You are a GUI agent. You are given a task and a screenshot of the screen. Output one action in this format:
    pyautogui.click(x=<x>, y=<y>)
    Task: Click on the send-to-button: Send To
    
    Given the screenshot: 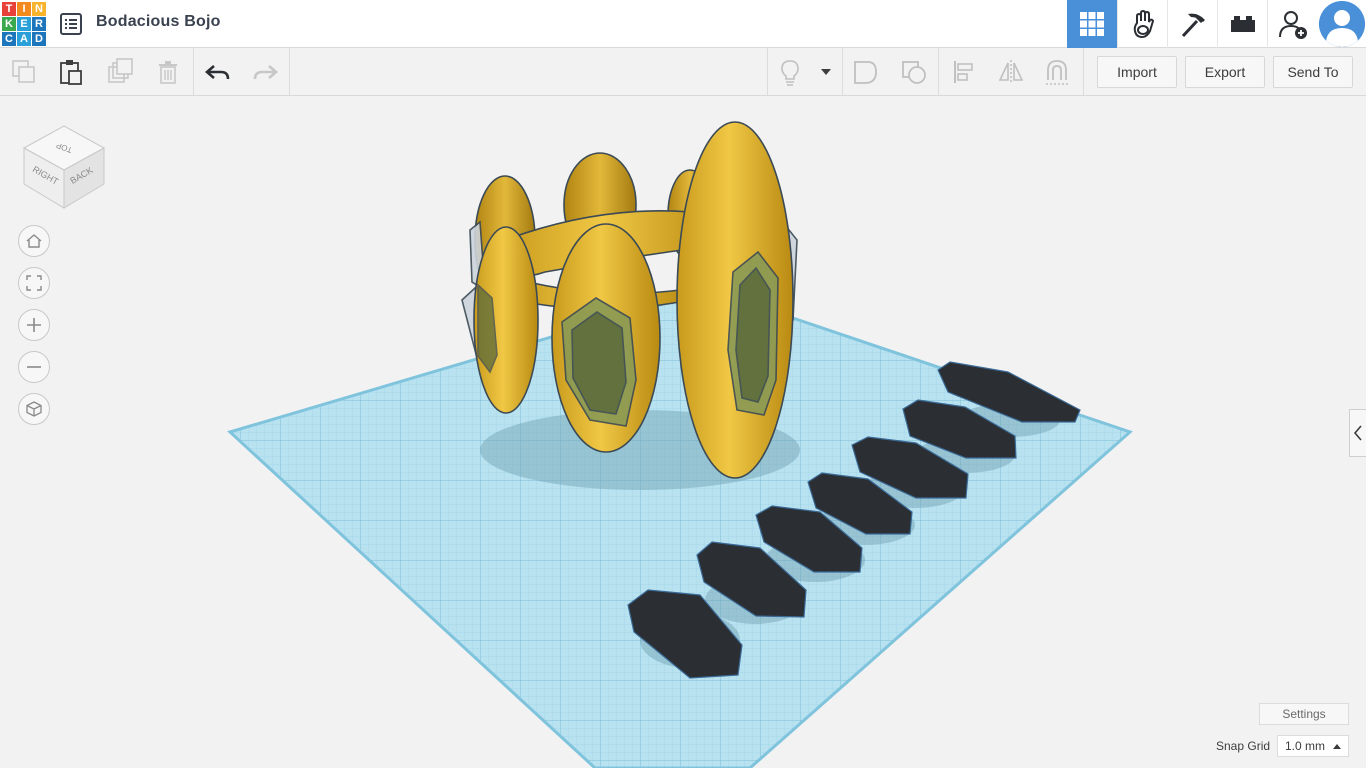 What is the action you would take?
    pyautogui.click(x=1313, y=72)
    